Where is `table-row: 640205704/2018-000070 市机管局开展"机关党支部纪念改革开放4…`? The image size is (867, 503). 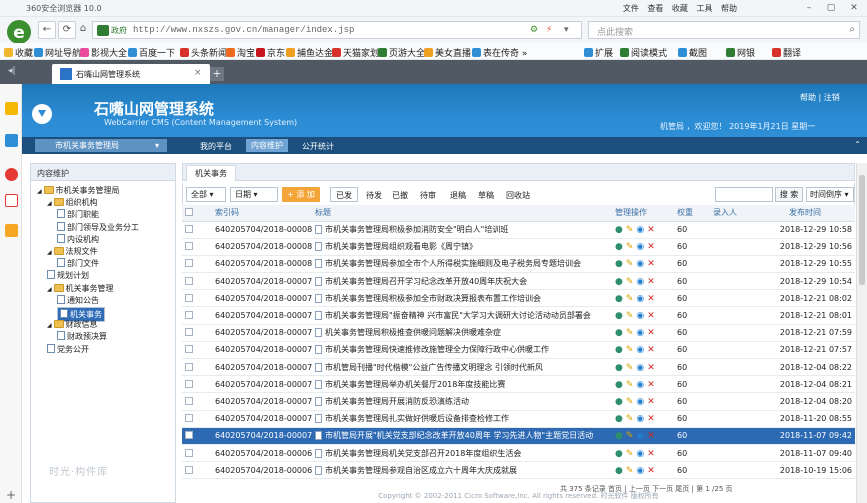 table-row: 640205704/2018-000070 市机管局开展"机关党支部纪念改革开放4… is located at coordinates (518, 436).